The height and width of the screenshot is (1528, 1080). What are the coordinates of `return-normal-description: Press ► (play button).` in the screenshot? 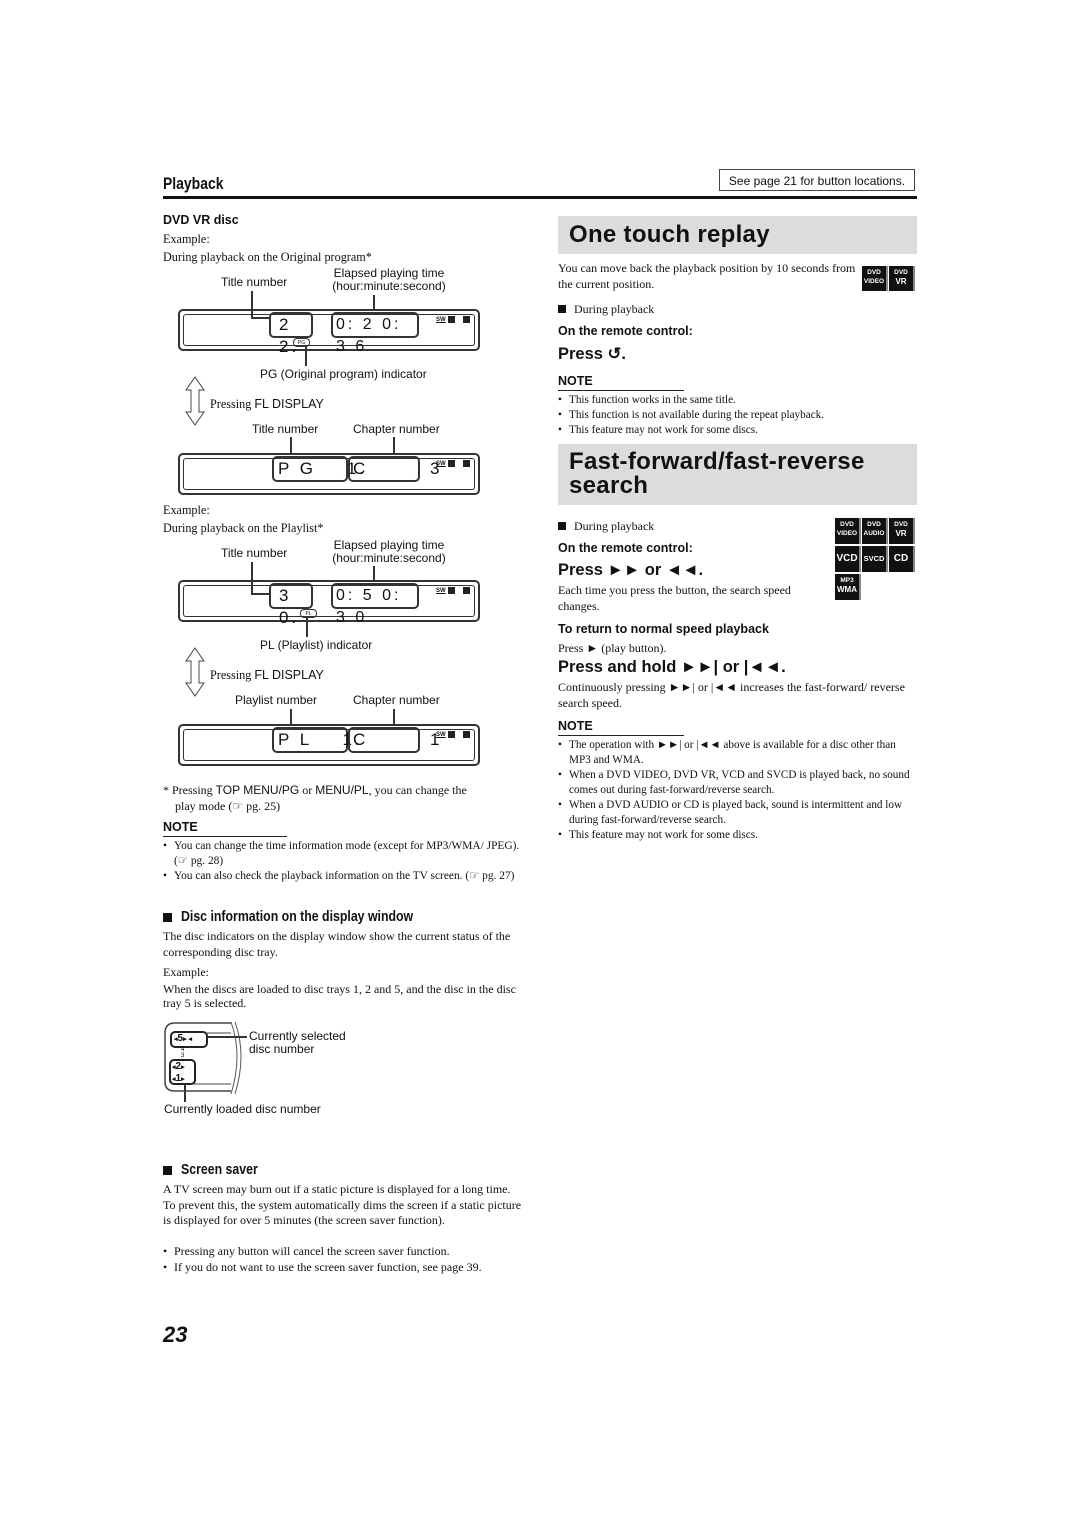 It's located at (612, 648).